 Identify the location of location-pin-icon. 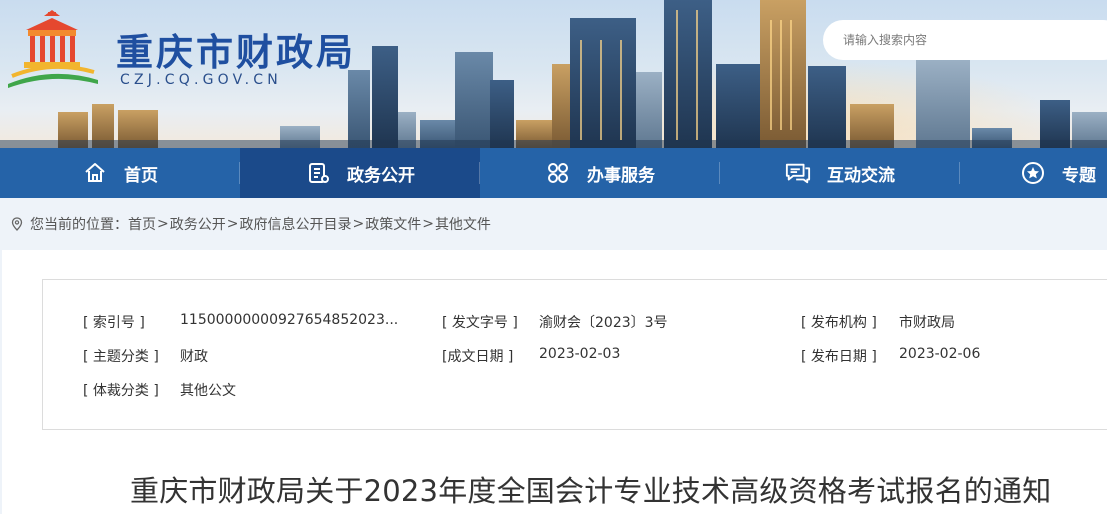
(17, 224).